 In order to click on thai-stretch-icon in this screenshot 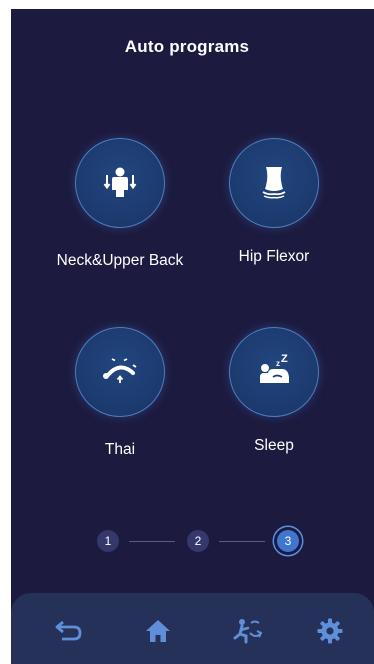, I will do `click(120, 372)`.